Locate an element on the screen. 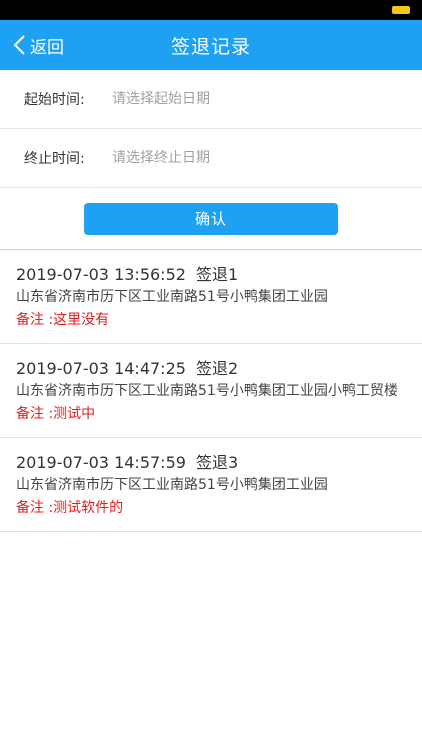 Image resolution: width=422 pixels, height=750 pixels. record-note: 备注 :测试中 is located at coordinates (56, 414).